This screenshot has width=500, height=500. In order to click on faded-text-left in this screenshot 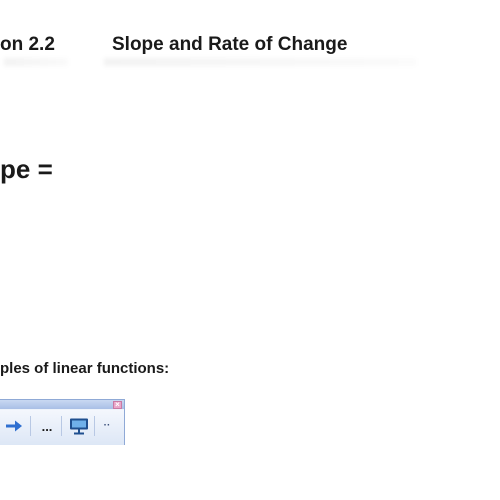, I will do `click(36, 62)`.